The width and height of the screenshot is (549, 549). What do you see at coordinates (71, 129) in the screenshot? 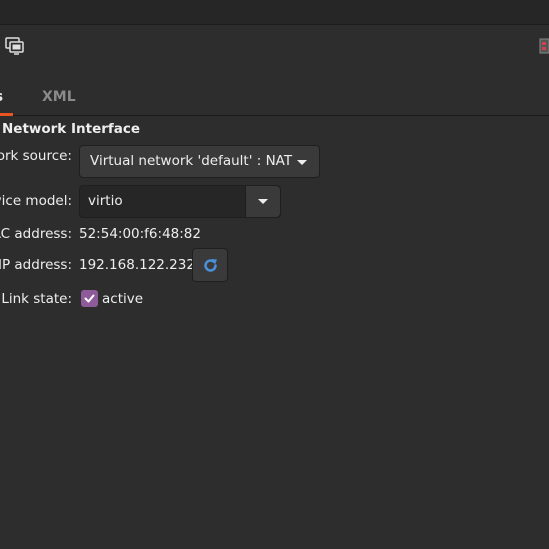
I see `section-title: Network Interface` at bounding box center [71, 129].